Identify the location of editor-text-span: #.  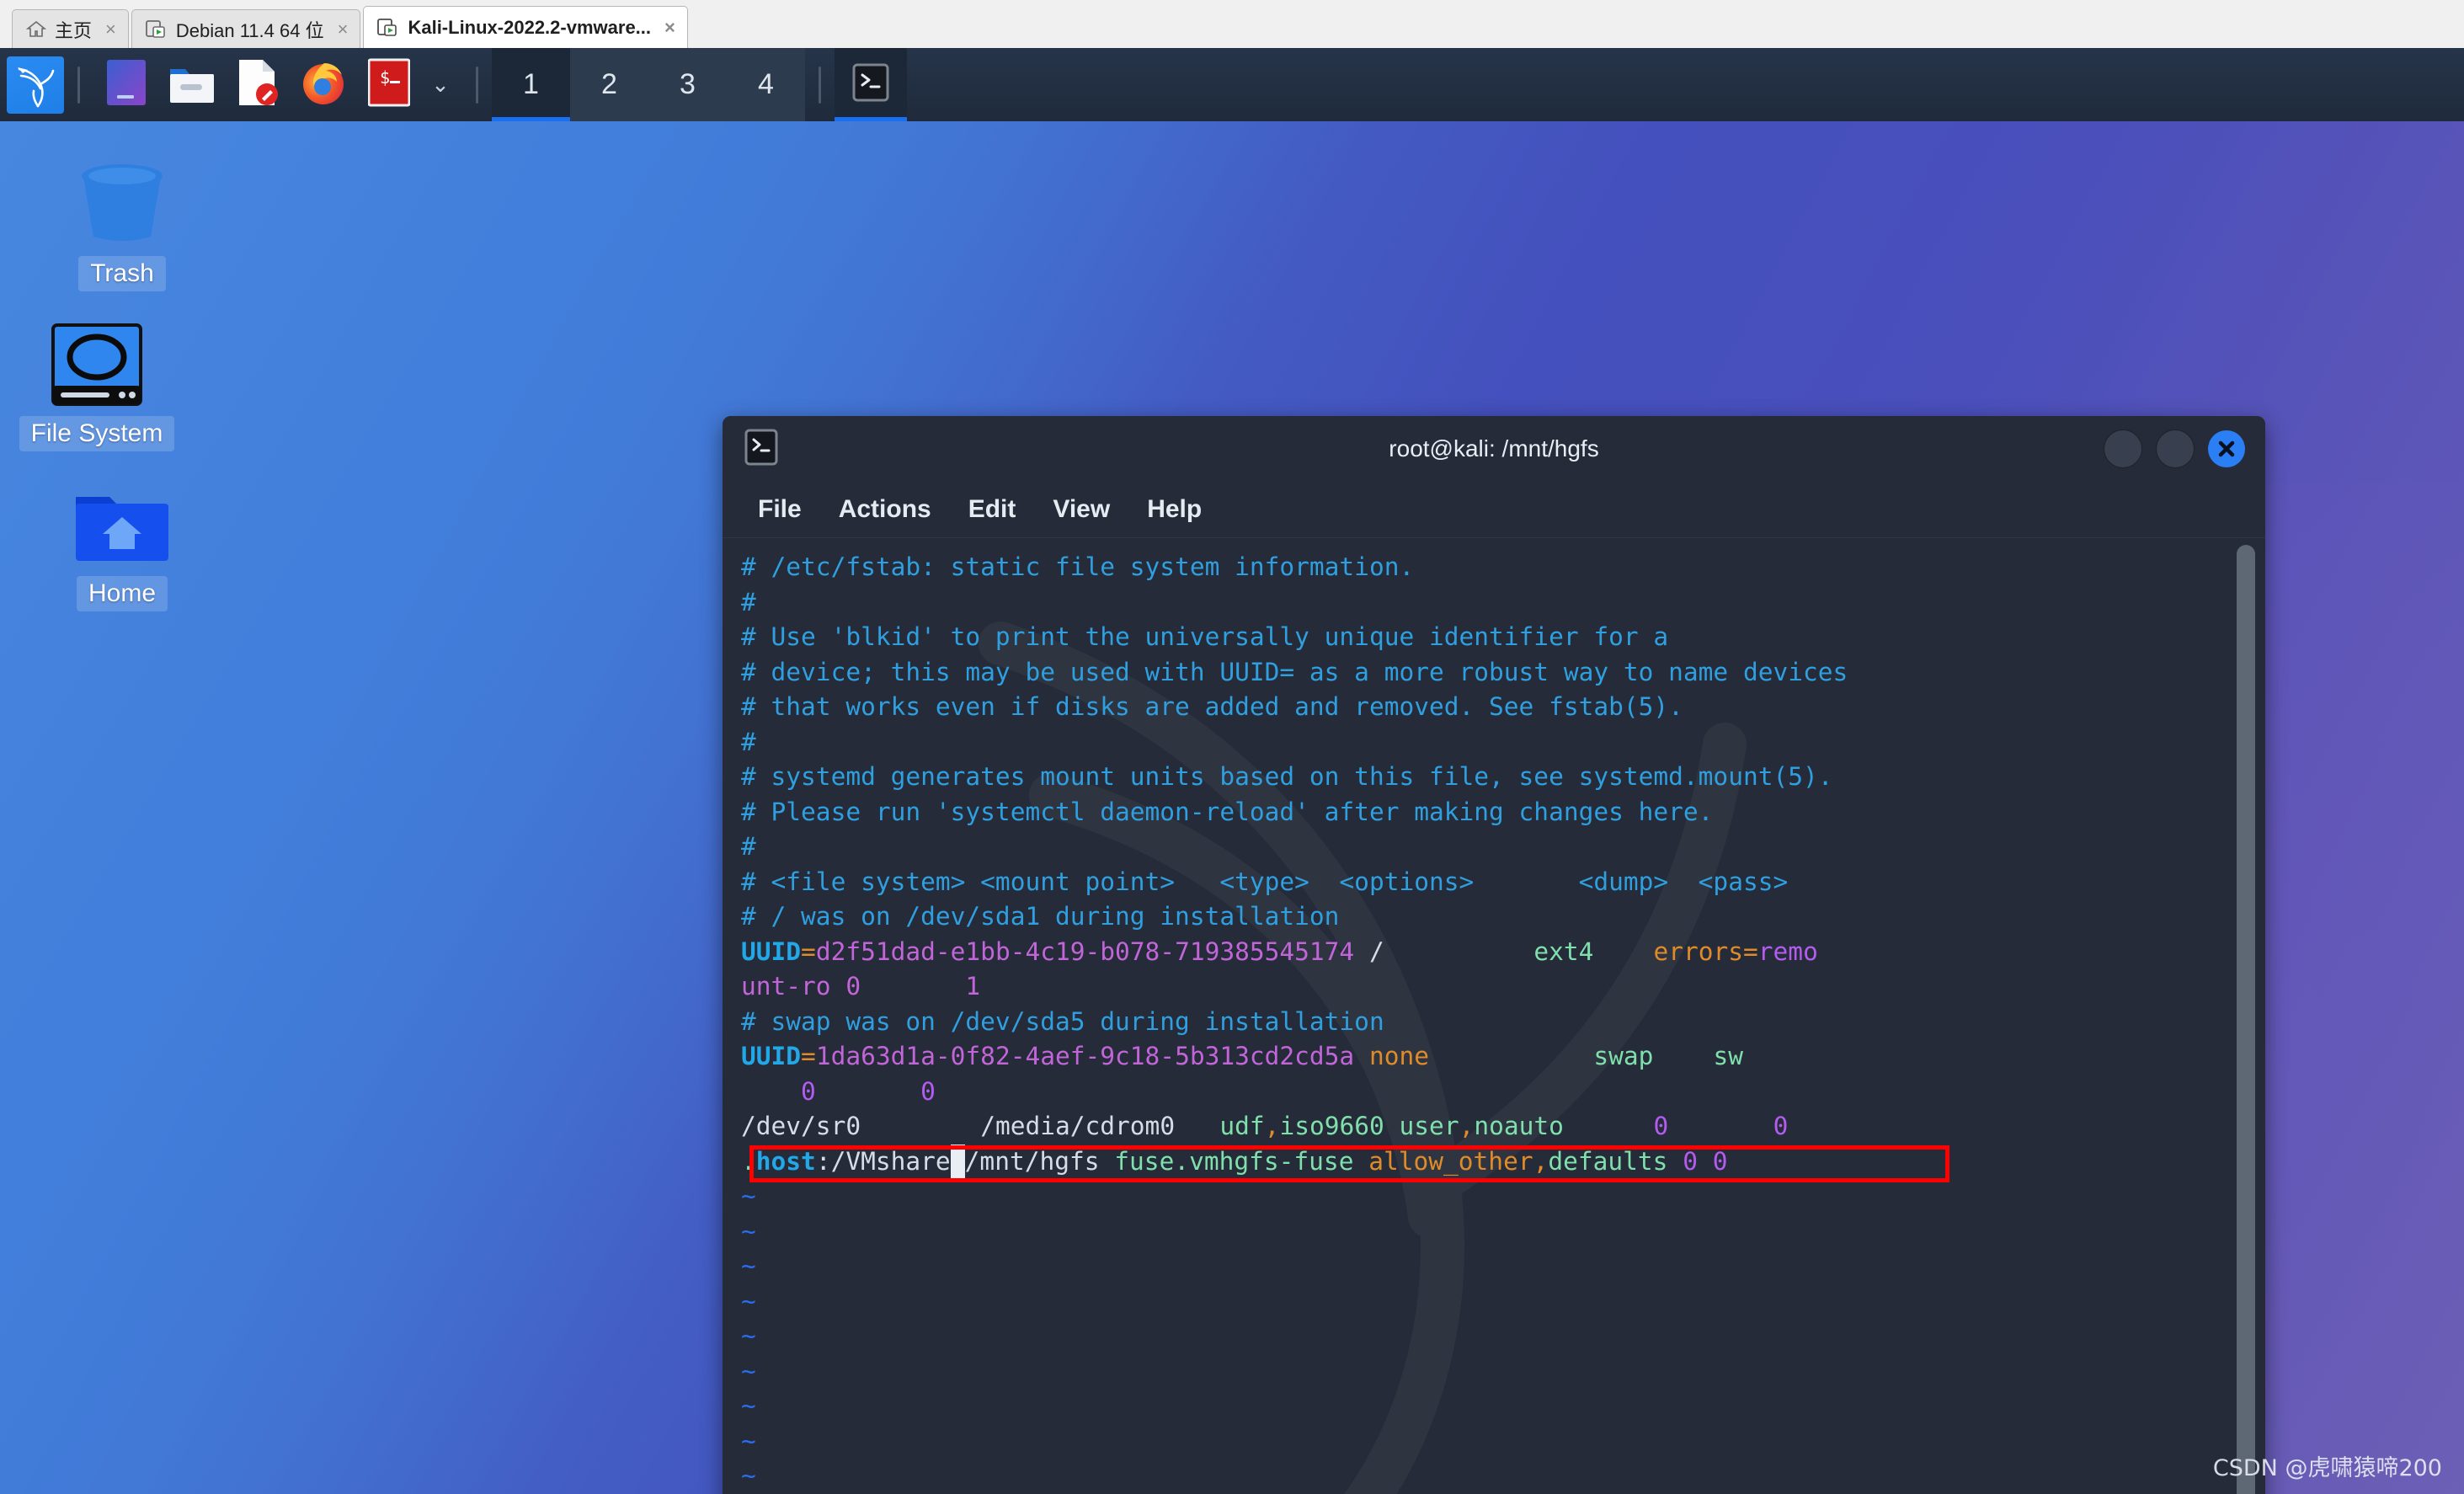
(748, 741).